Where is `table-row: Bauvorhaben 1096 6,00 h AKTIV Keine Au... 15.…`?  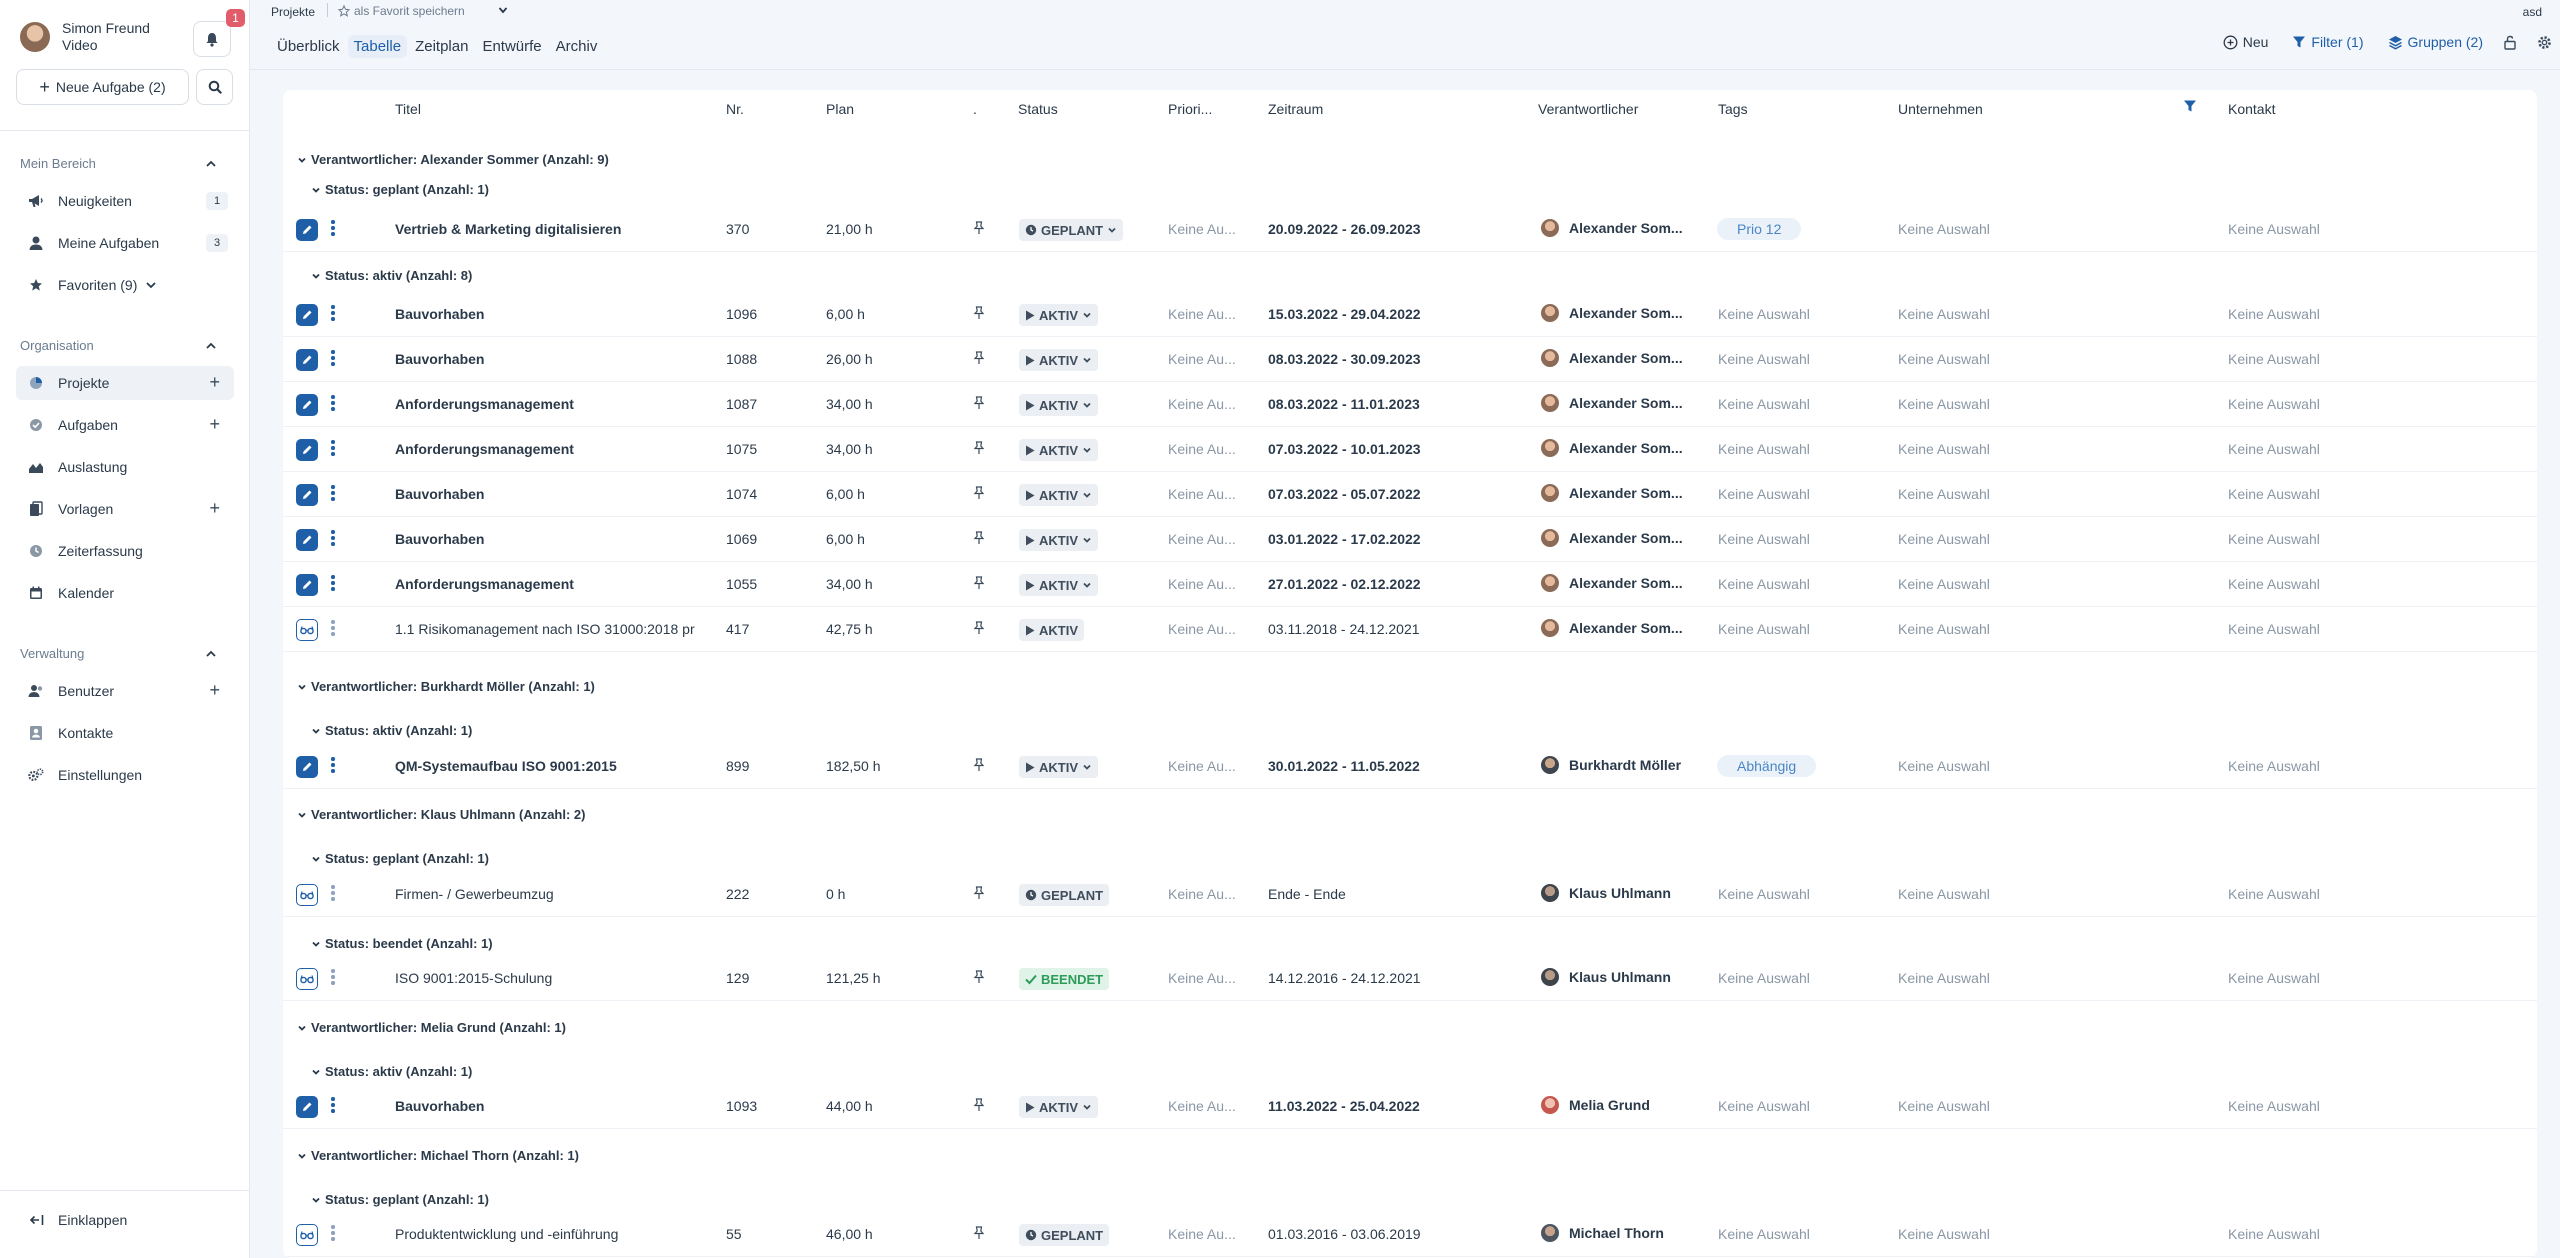 table-row: Bauvorhaben 1096 6,00 h AKTIV Keine Au... 15.… is located at coordinates (1410, 314).